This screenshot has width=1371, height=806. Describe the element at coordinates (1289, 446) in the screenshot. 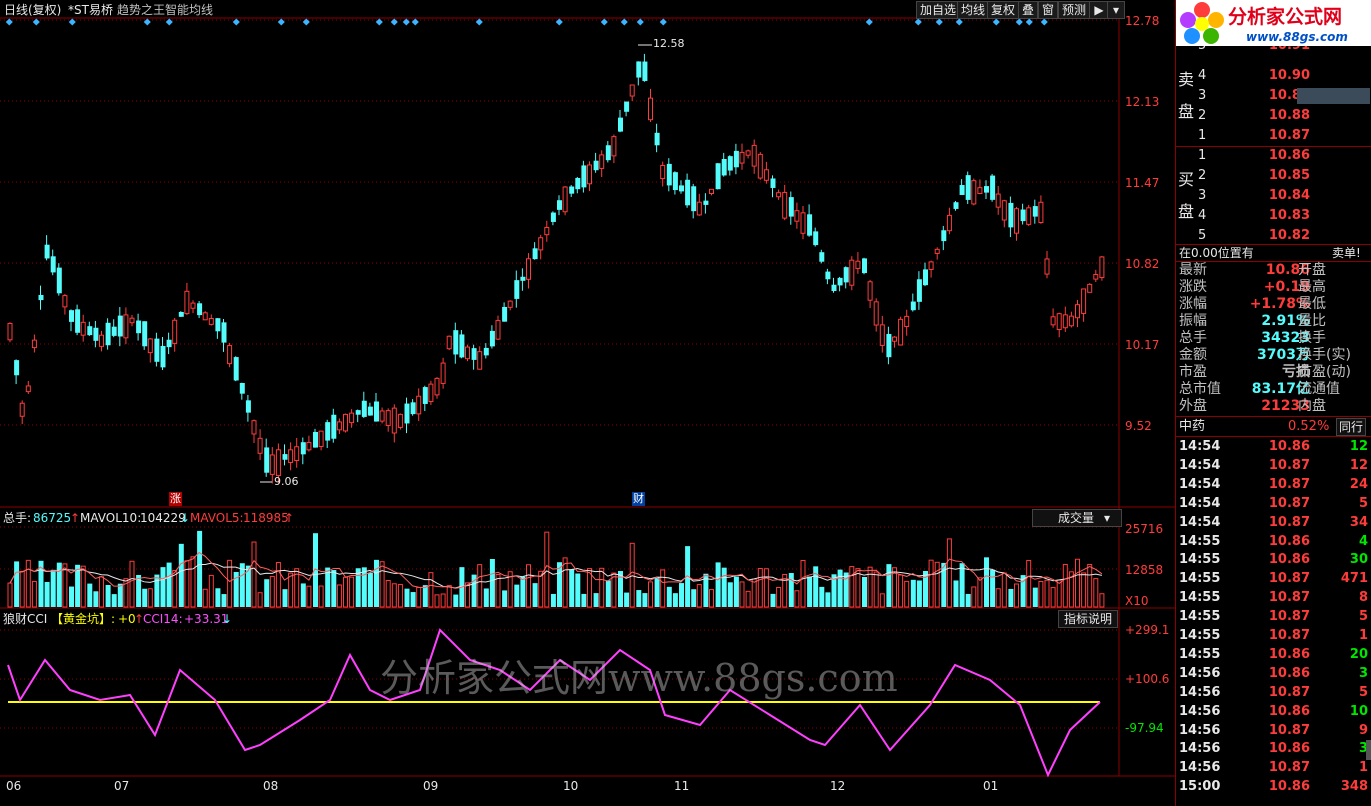

I see `tick-price: 10.86` at that location.